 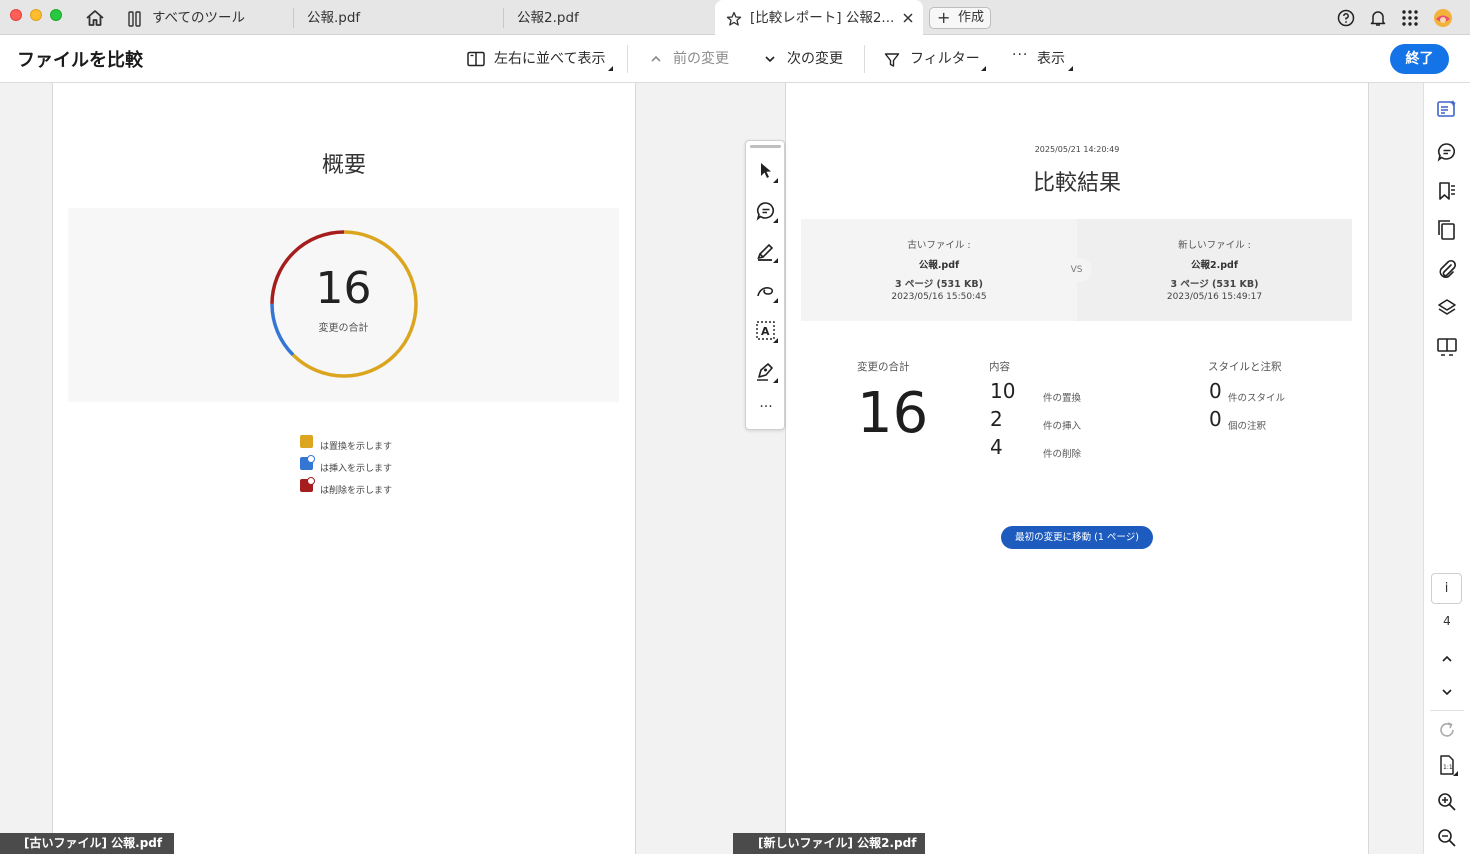 I want to click on side-by-side-button: 左右に並べて表示, so click(x=542, y=59).